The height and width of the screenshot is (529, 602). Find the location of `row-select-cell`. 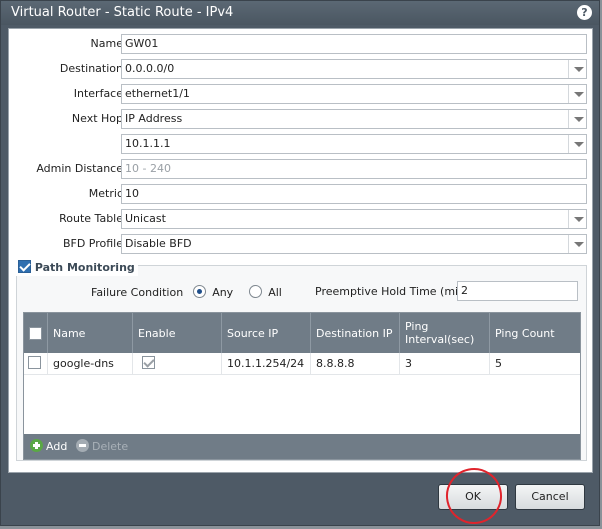

row-select-cell is located at coordinates (36, 364).